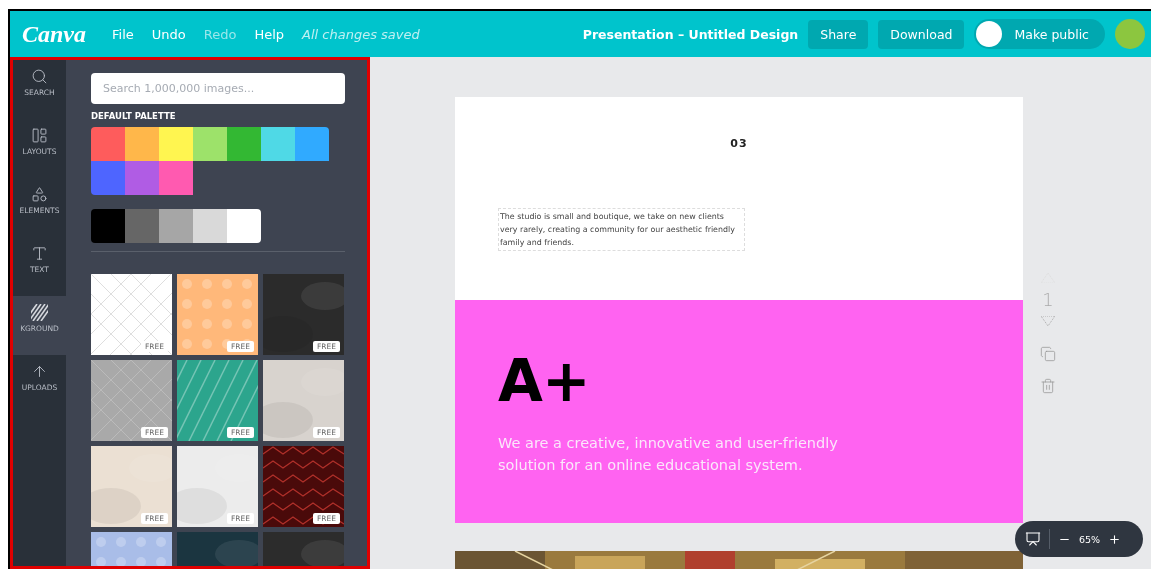 Image resolution: width=1151 pixels, height=569 pixels. I want to click on trash-icon, so click(1048, 386).